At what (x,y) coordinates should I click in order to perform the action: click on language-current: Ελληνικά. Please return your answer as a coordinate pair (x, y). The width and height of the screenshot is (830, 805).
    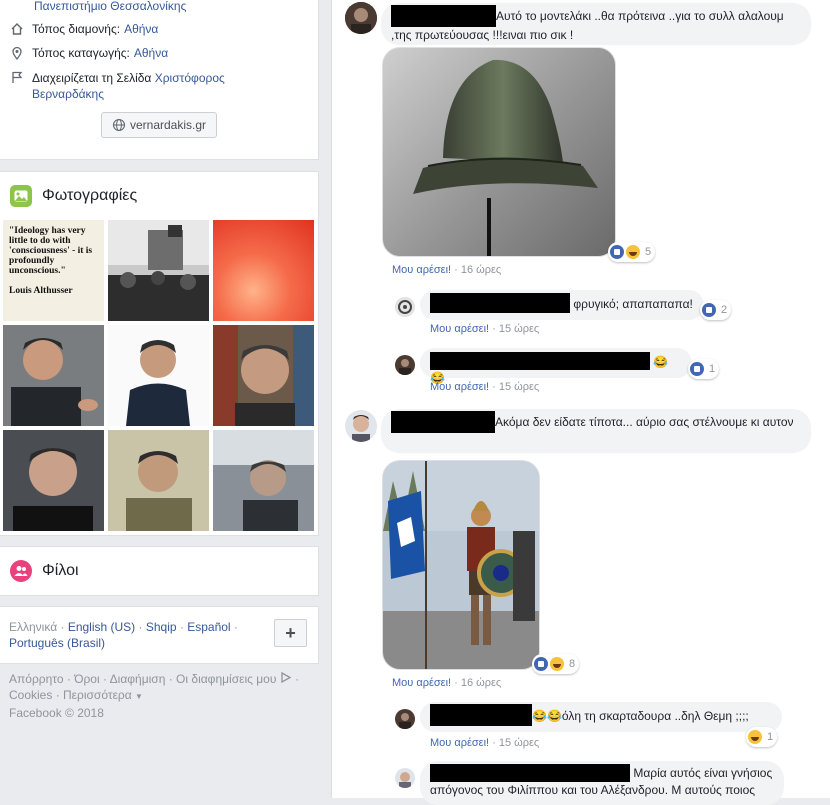
    Looking at the image, I should click on (33, 627).